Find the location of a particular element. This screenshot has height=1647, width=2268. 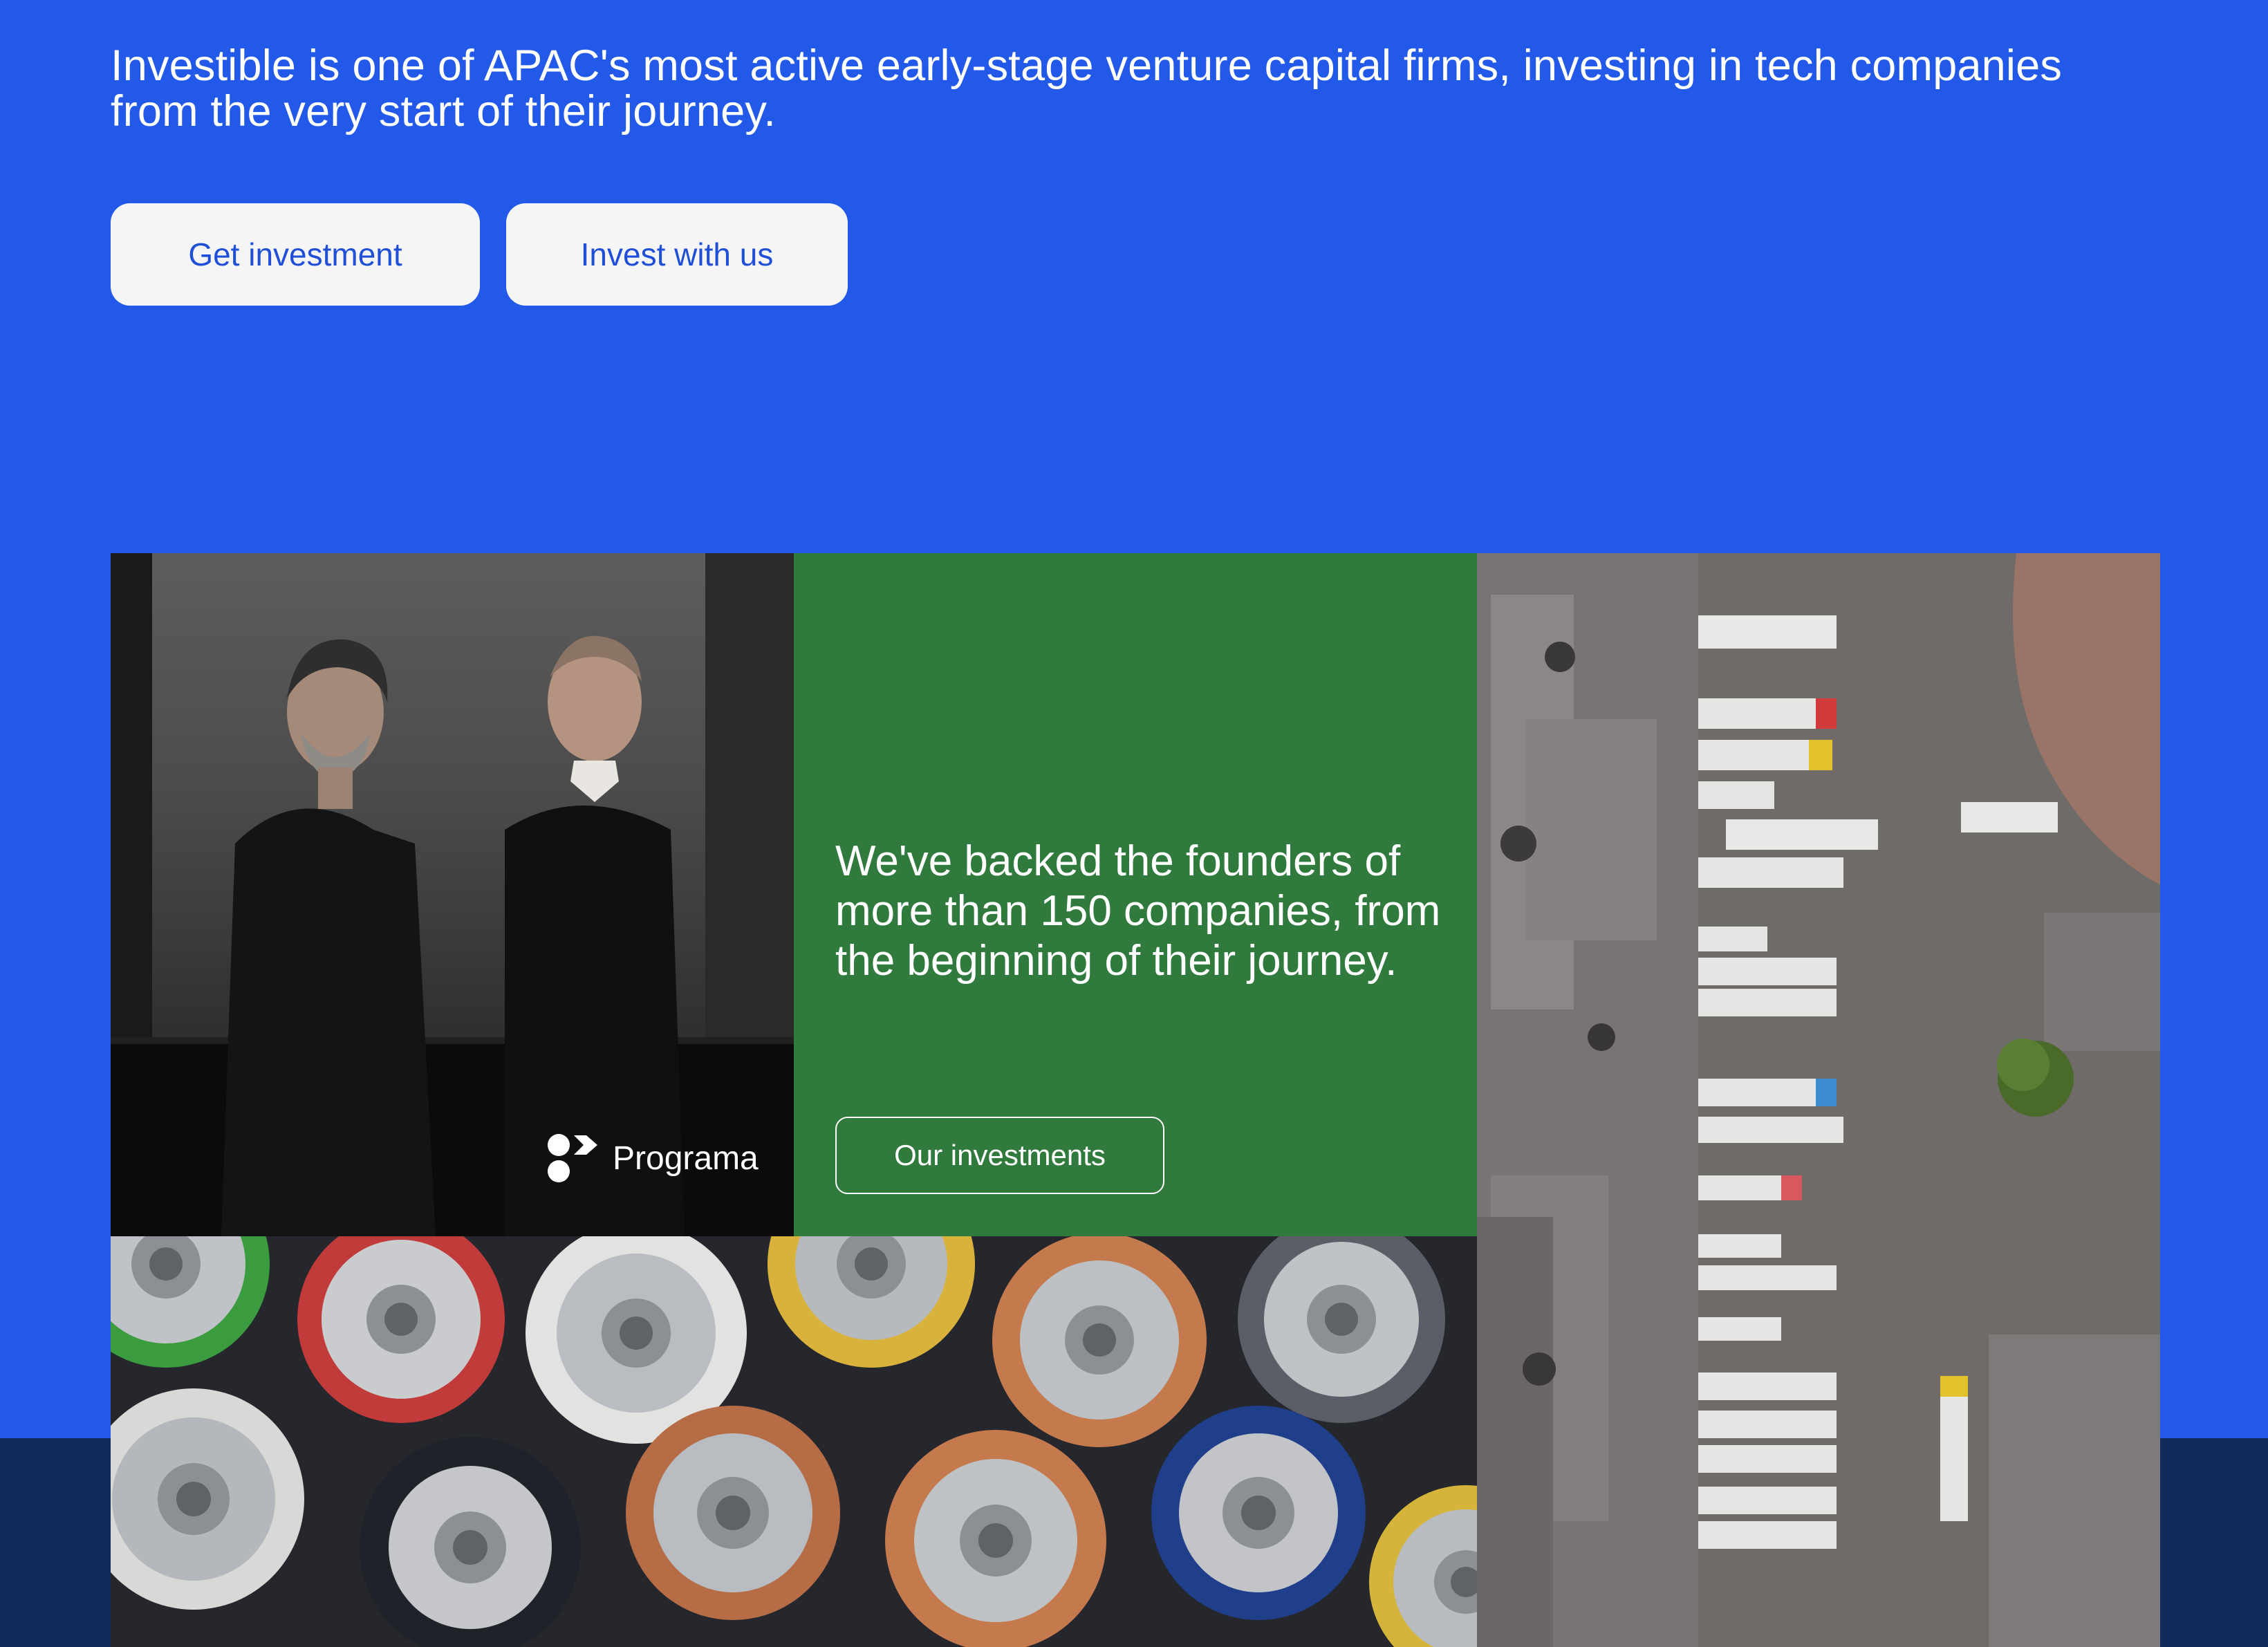

programa-brand: Programa is located at coordinates (652, 1159).